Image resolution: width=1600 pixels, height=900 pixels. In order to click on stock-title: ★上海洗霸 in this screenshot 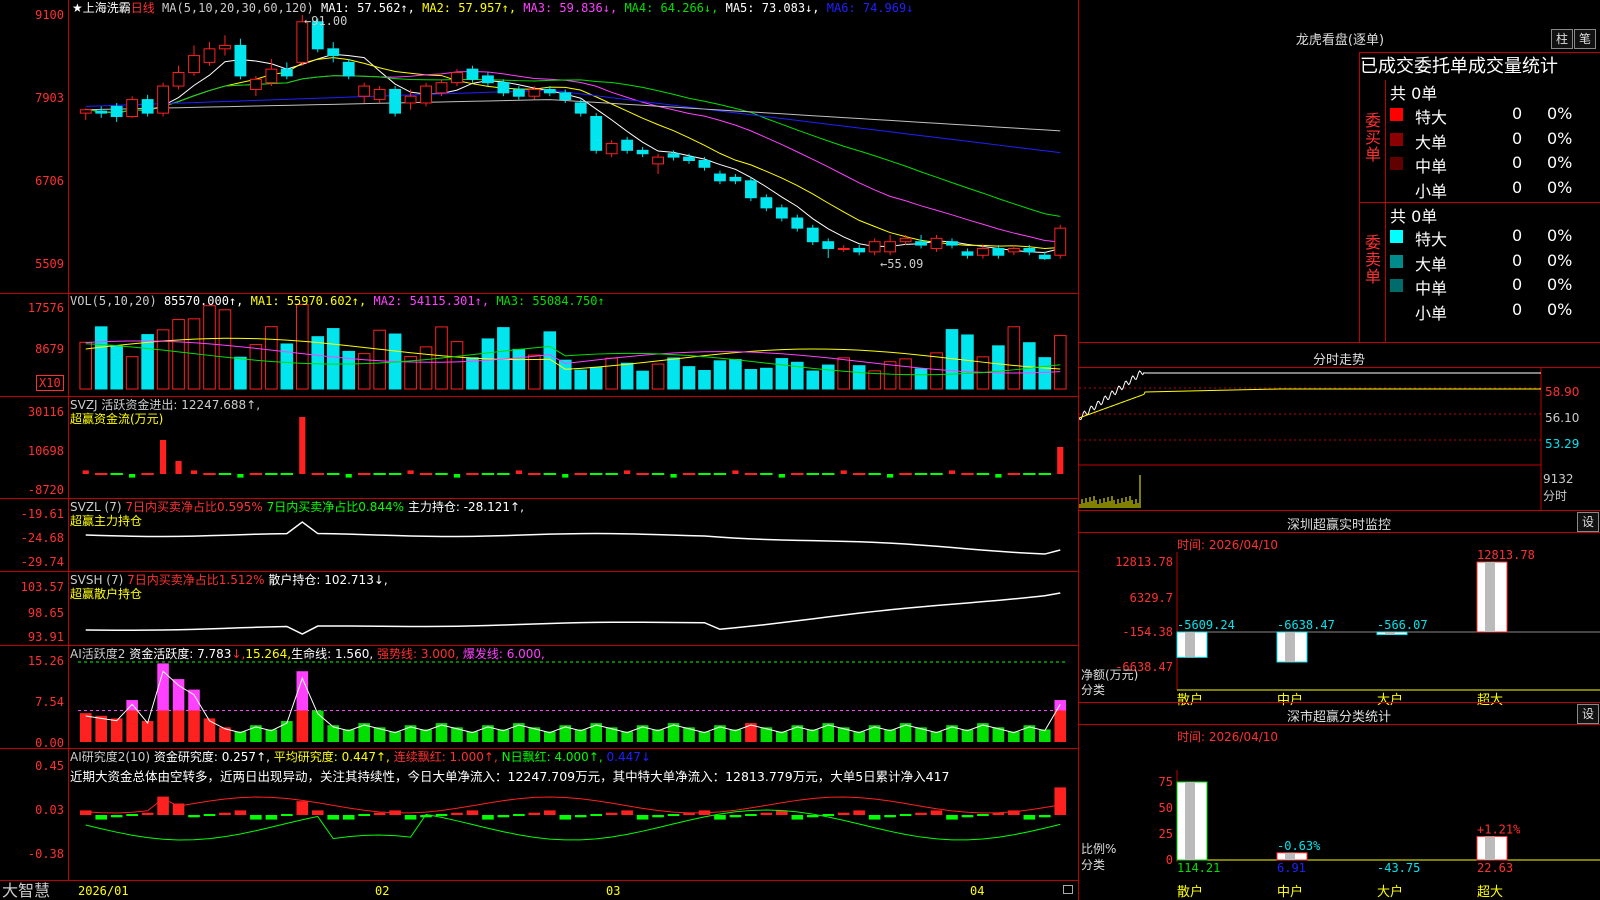, I will do `click(101, 8)`.